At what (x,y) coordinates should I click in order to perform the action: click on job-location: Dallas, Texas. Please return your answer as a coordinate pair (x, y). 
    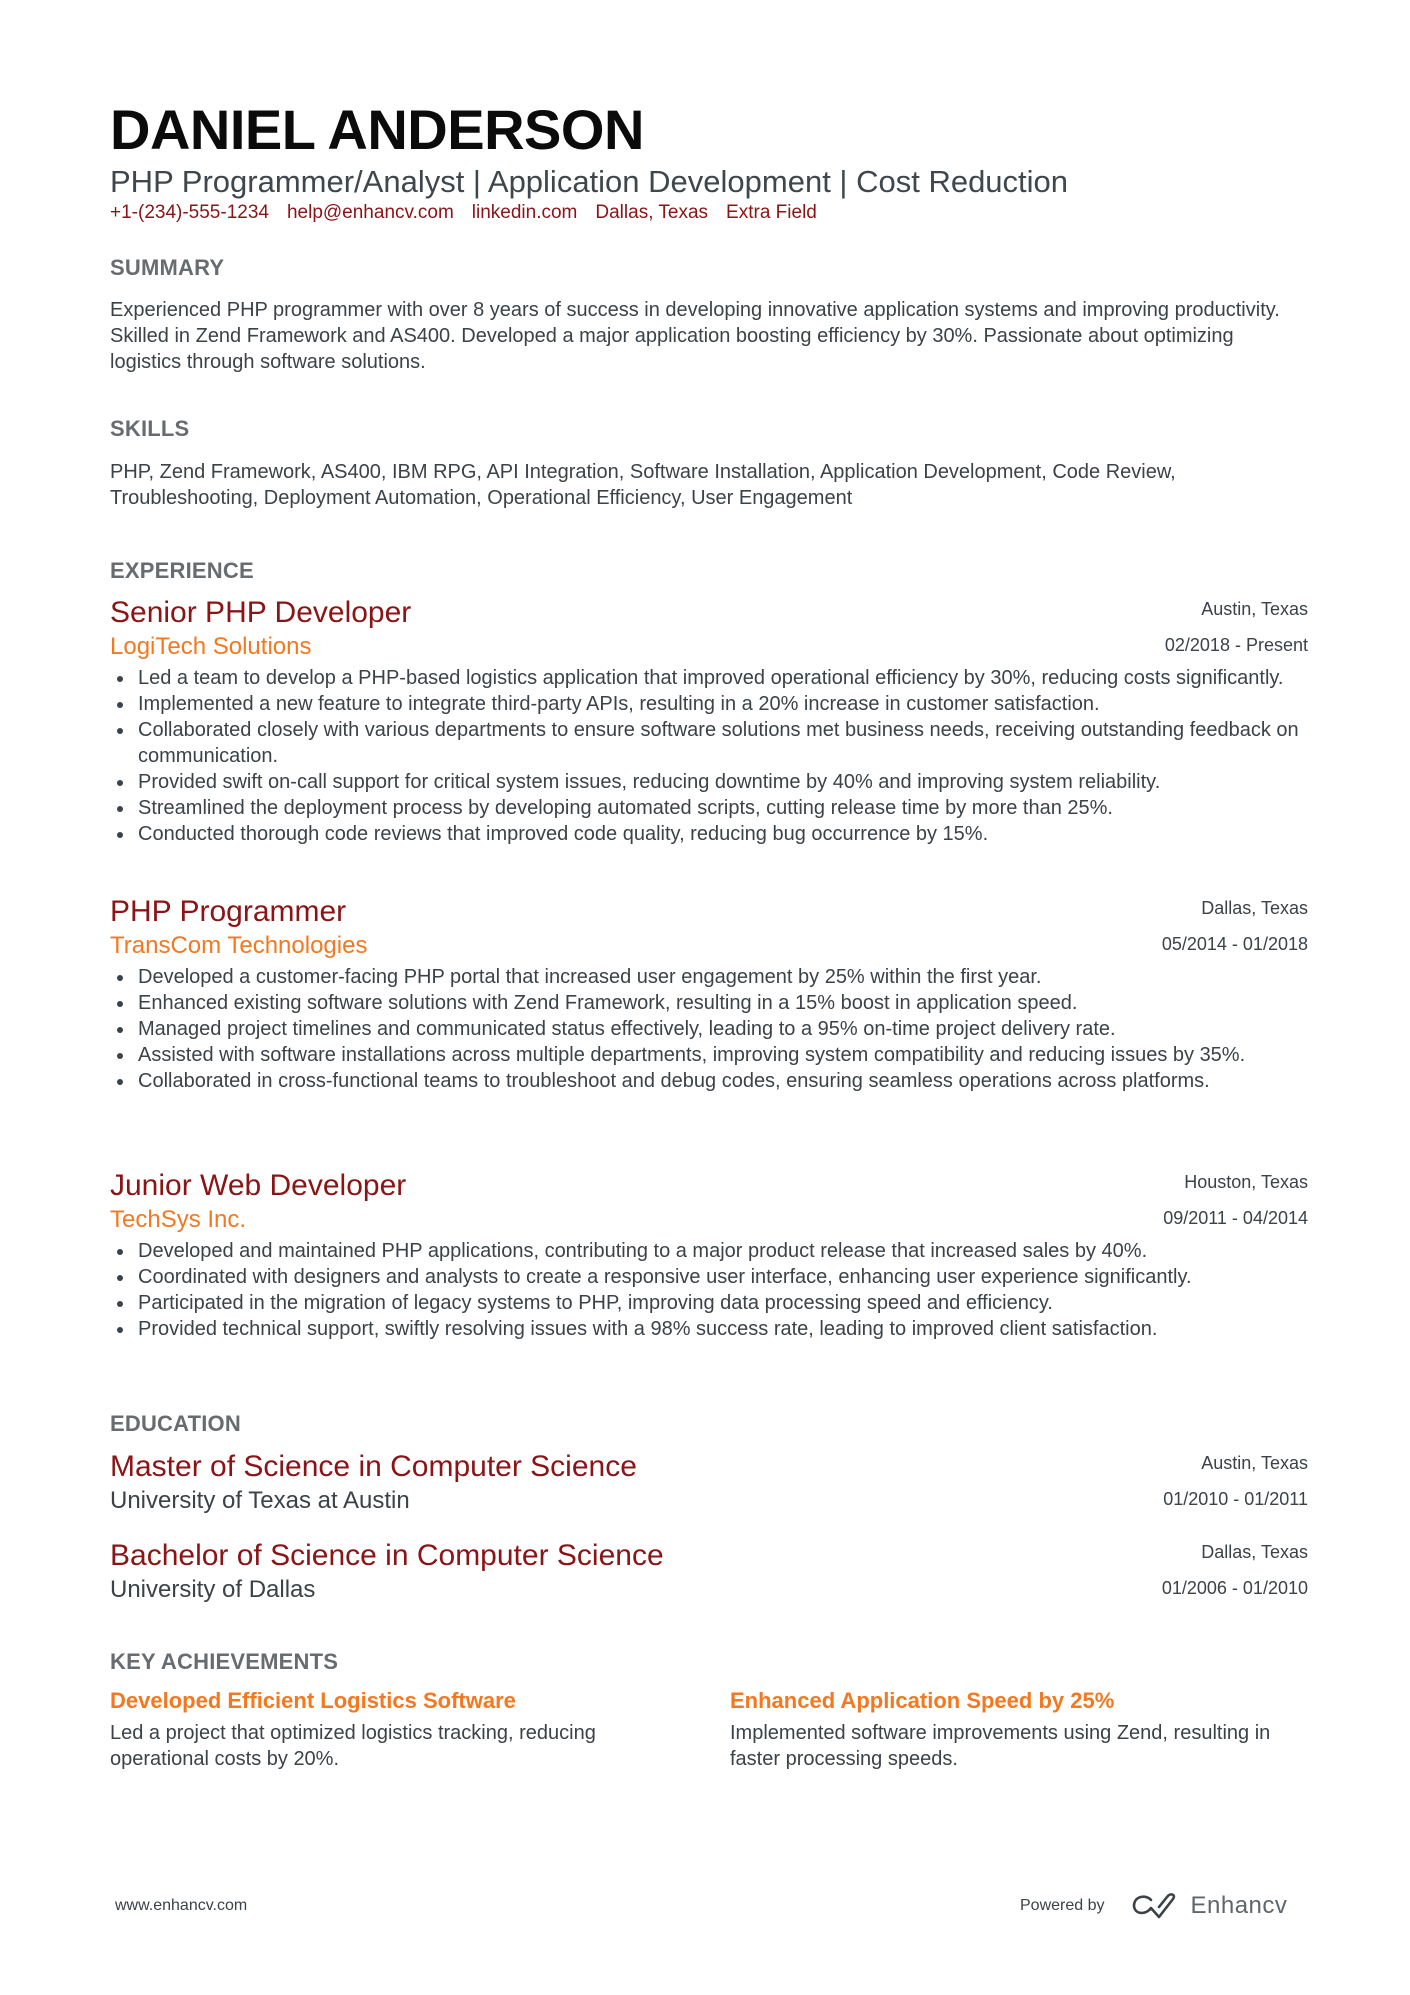
    Looking at the image, I should click on (1254, 908).